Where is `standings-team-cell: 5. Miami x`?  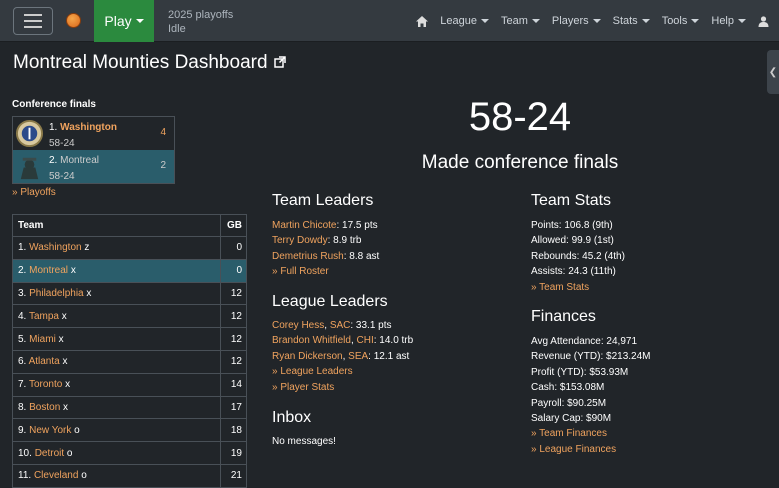
standings-team-cell: 5. Miami x is located at coordinates (116, 339).